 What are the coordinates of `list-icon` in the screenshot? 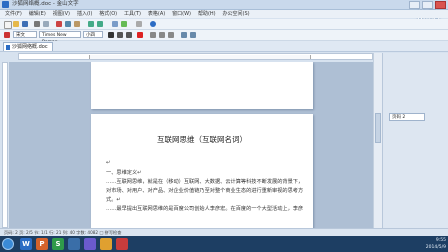 It's located at (184, 35).